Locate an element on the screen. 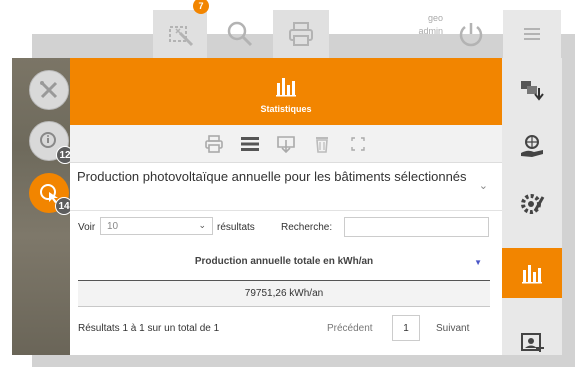 Image resolution: width=575 pixels, height=368 pixels. sidebar-item-statistics is located at coordinates (532, 273).